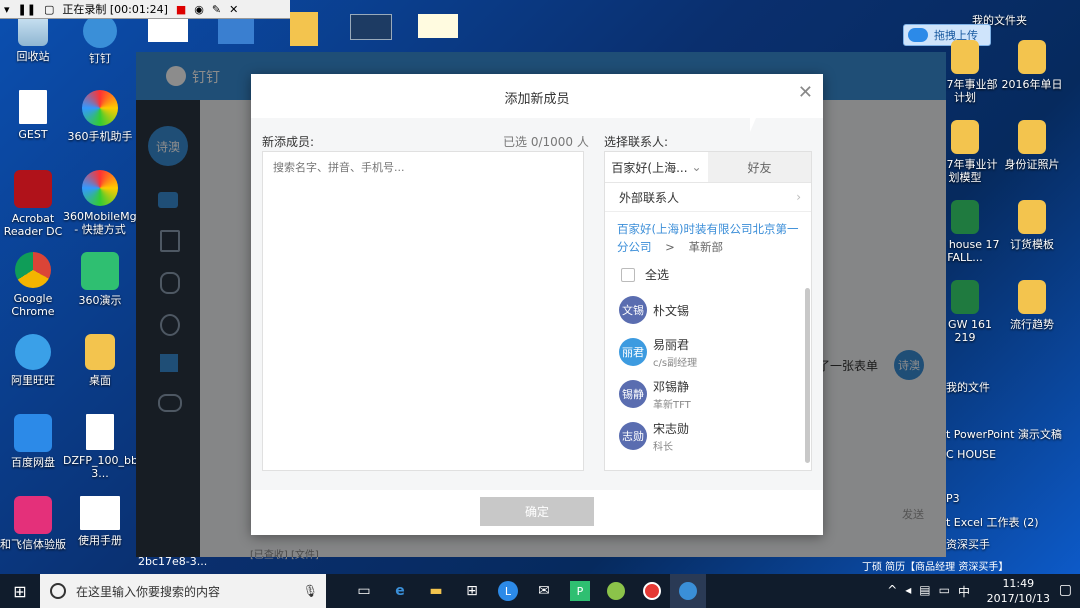  What do you see at coordinates (537, 511) in the screenshot?
I see `confirm-button: 确定` at bounding box center [537, 511].